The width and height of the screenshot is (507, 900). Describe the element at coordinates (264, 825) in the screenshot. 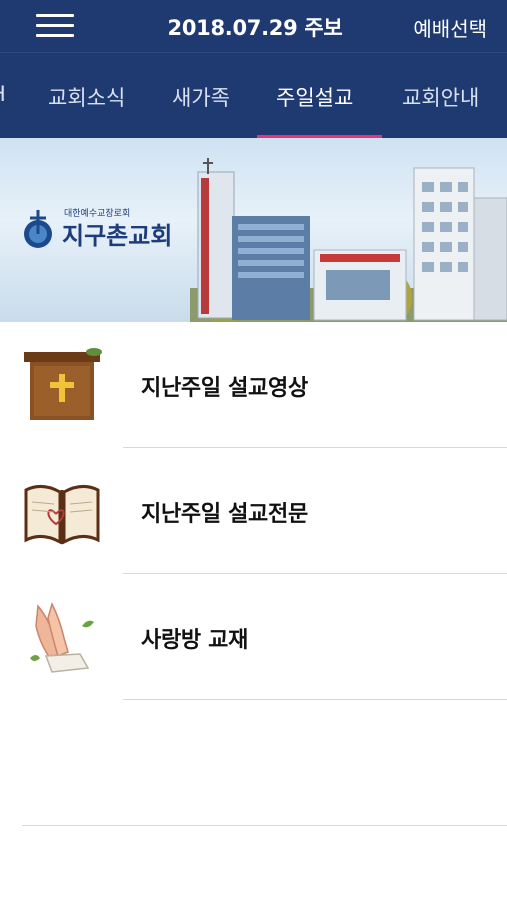

I see `bottom-divider` at that location.